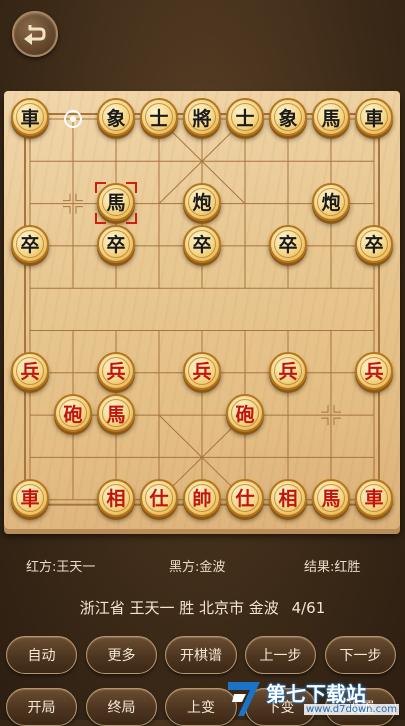 This screenshot has height=726, width=405. I want to click on black-player-label: 黑方:金波, so click(197, 567).